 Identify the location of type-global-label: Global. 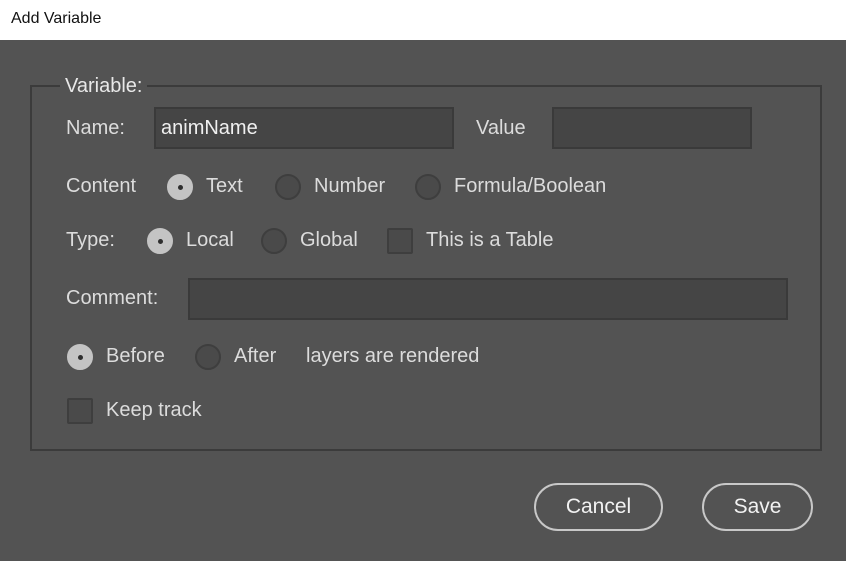
(329, 240).